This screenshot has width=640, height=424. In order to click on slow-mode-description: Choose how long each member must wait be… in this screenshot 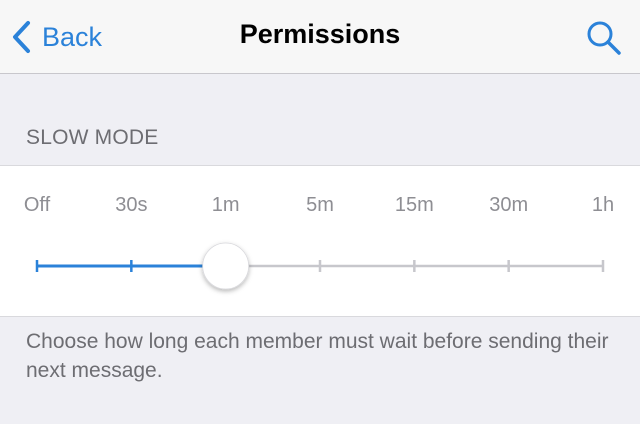, I will do `click(317, 356)`.